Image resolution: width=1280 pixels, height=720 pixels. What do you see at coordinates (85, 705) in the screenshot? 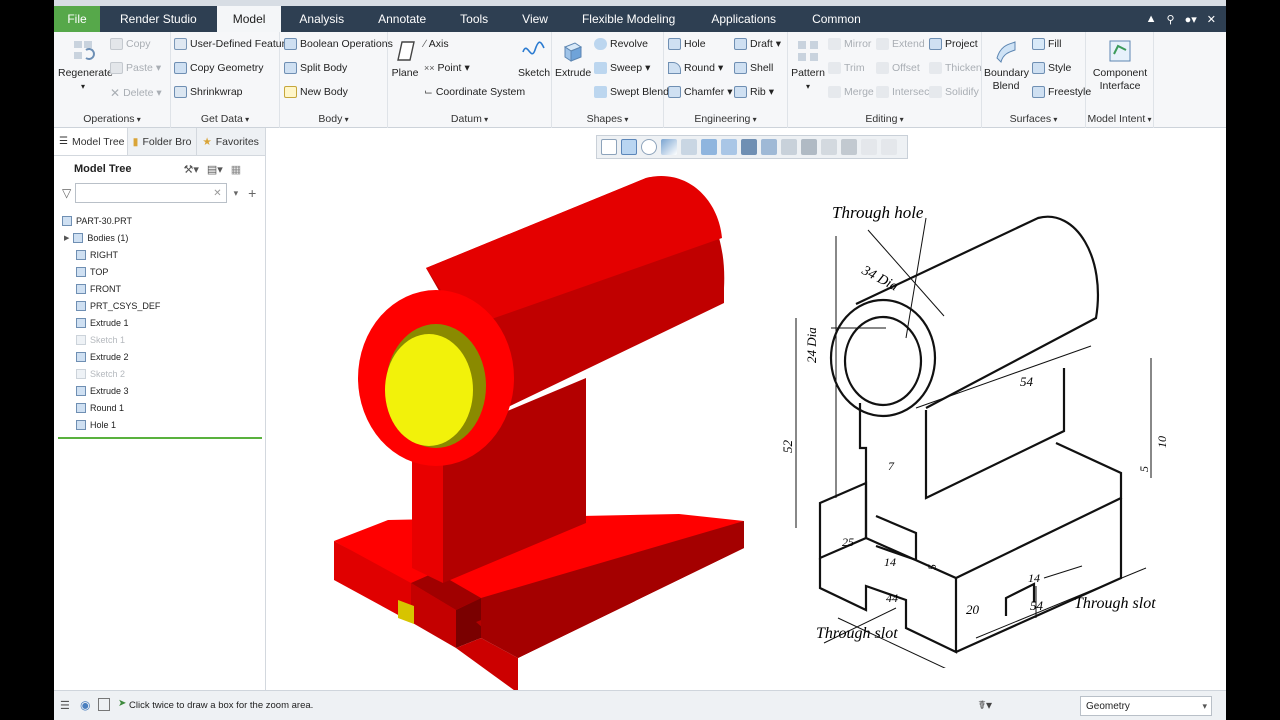
I see `status-browser-icon: ◉` at bounding box center [85, 705].